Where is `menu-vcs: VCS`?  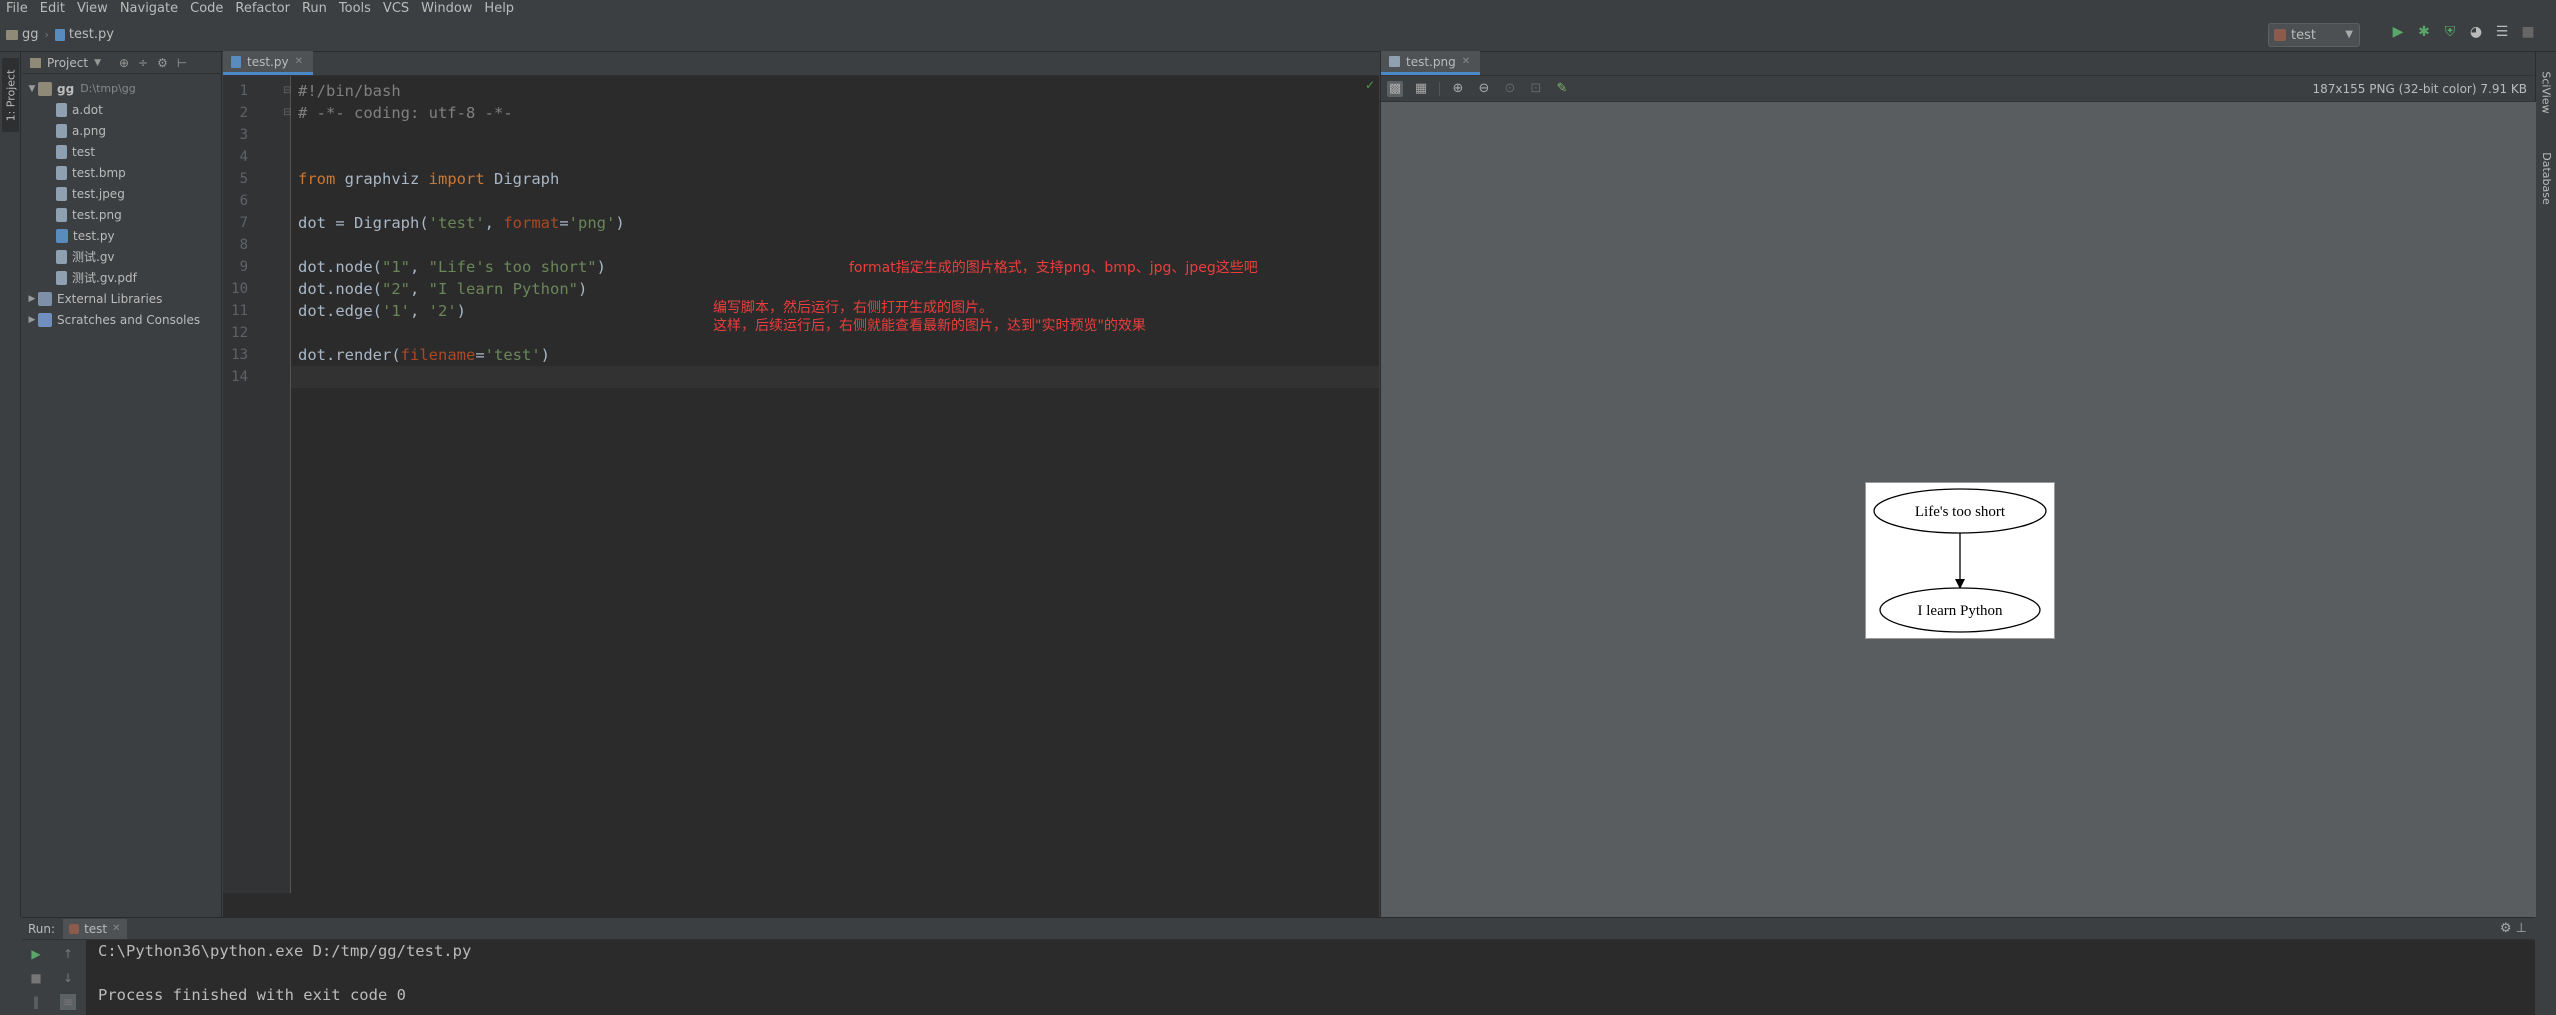 menu-vcs: VCS is located at coordinates (396, 9).